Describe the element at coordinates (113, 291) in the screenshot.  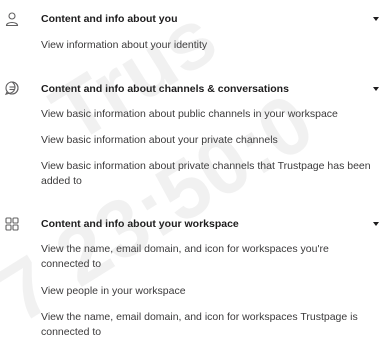
I see `permission-item: View people in your workspace` at that location.